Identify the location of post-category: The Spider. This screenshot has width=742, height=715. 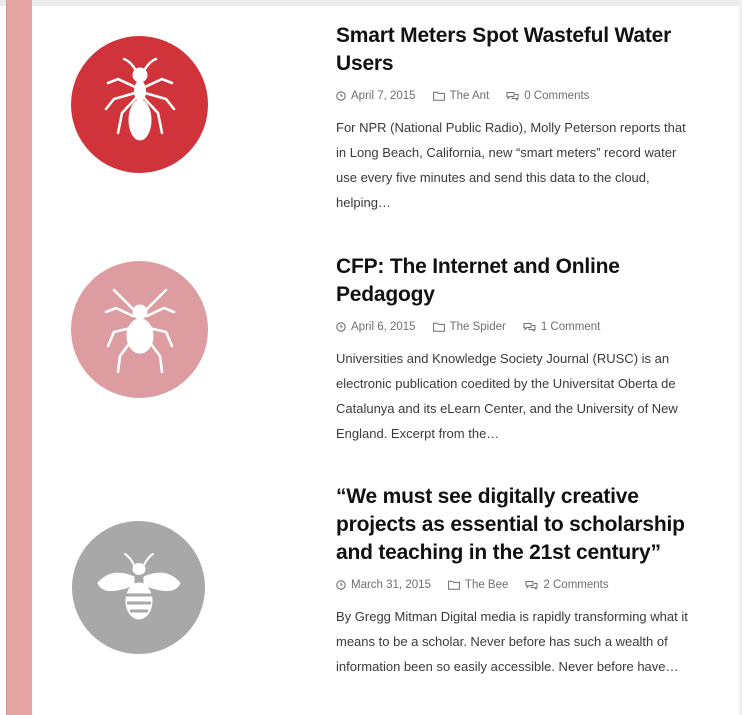
(469, 327).